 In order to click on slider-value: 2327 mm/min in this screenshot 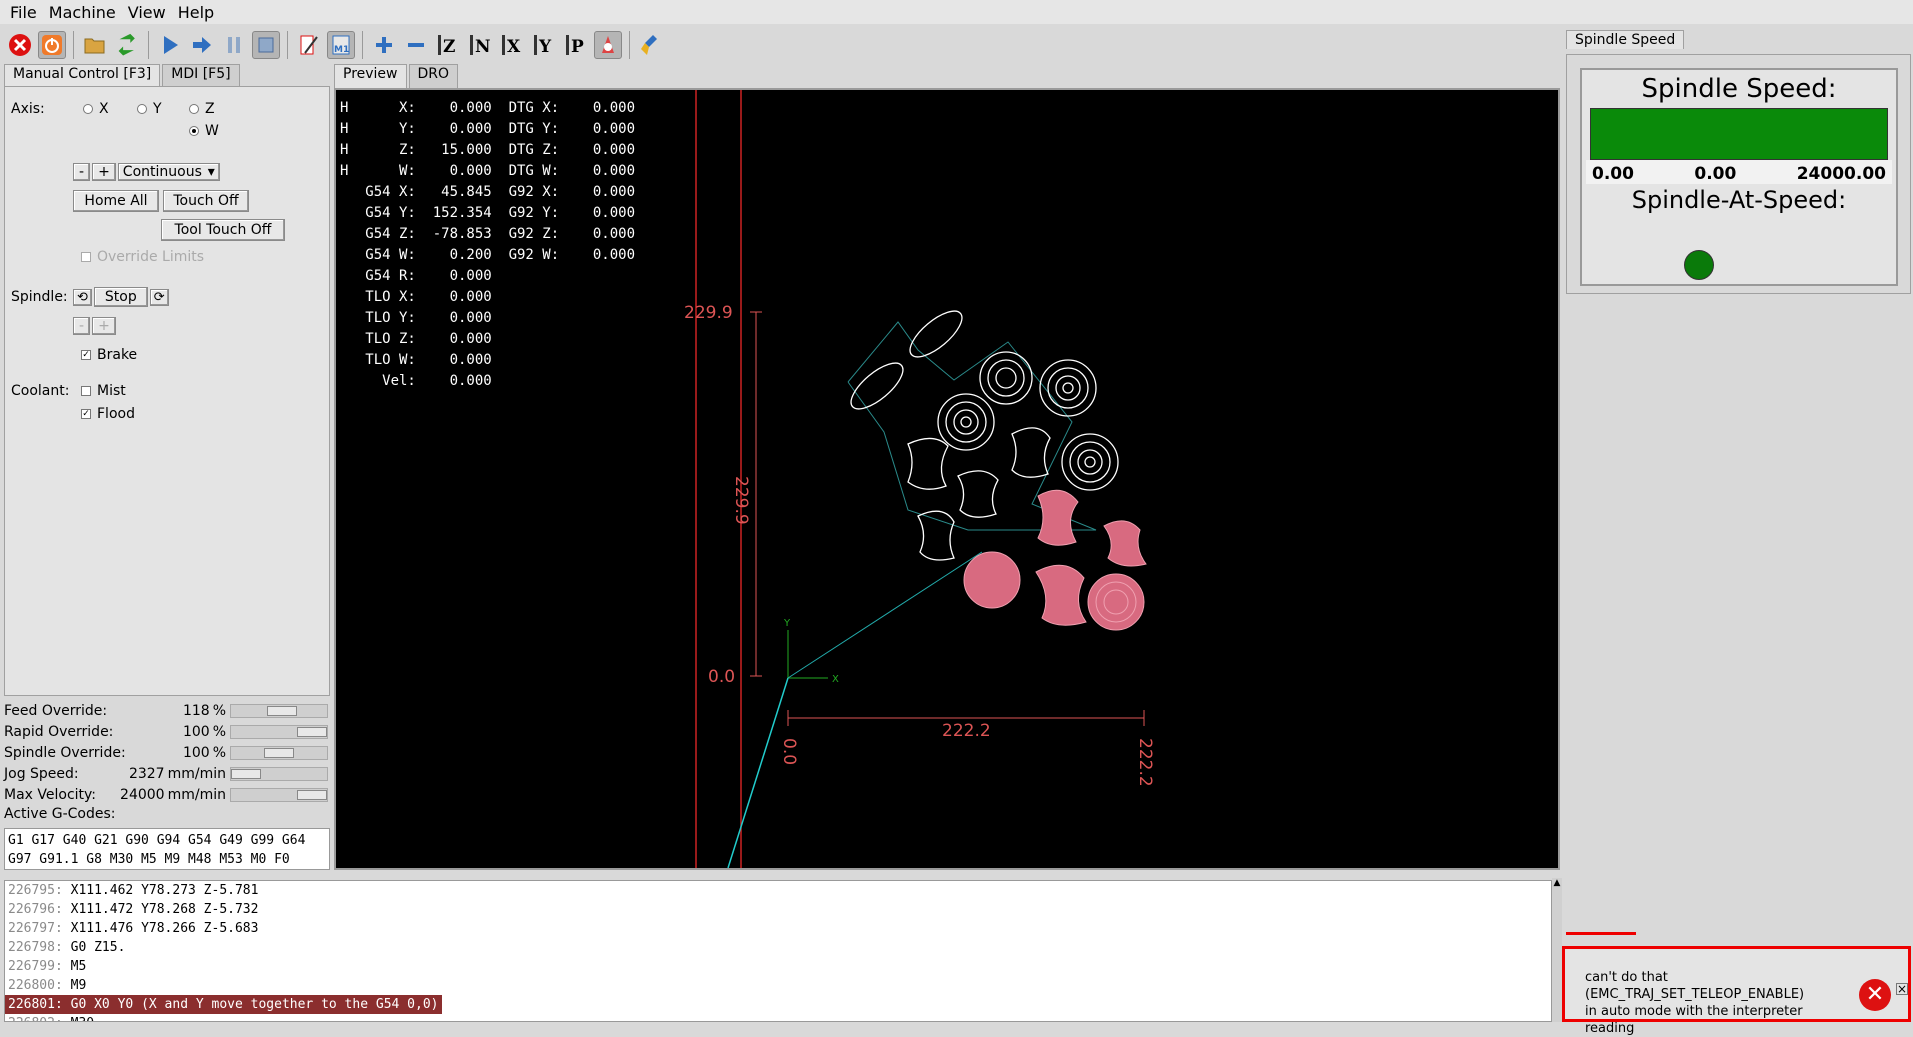, I will do `click(177, 773)`.